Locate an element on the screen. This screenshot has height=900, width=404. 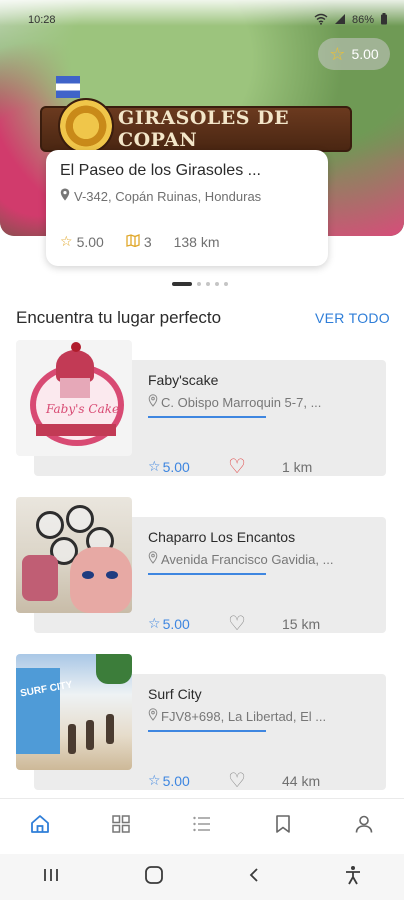
recent-apps-icon is located at coordinates (51, 877).